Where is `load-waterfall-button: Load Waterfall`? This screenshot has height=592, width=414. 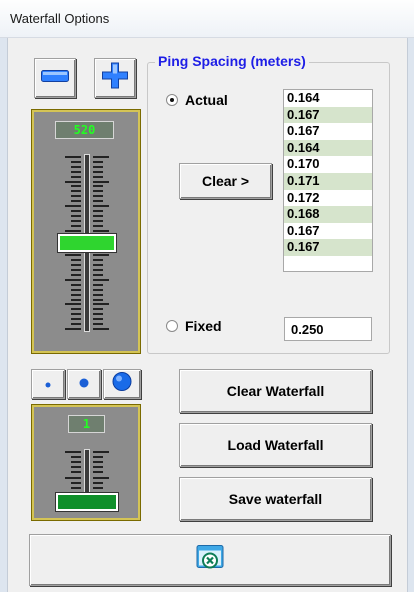 load-waterfall-button: Load Waterfall is located at coordinates (275, 445).